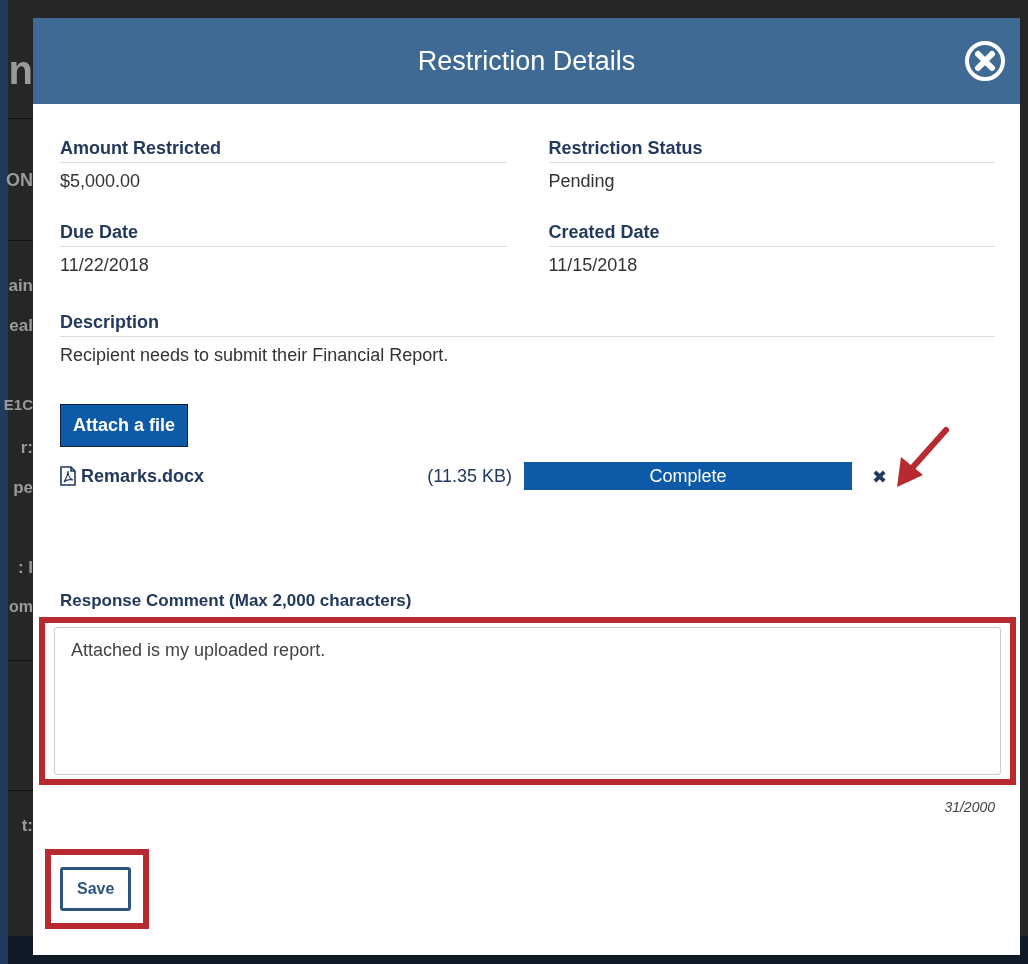  Describe the element at coordinates (771, 150) in the screenshot. I see `field-label: Restriction Status` at that location.